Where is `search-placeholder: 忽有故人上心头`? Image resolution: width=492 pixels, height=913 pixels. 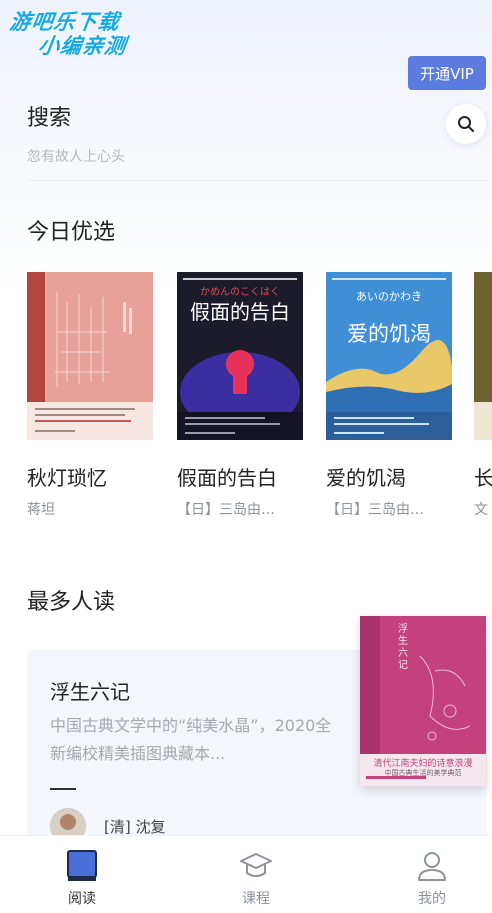
search-placeholder: 忽有故人上心头 is located at coordinates (76, 156).